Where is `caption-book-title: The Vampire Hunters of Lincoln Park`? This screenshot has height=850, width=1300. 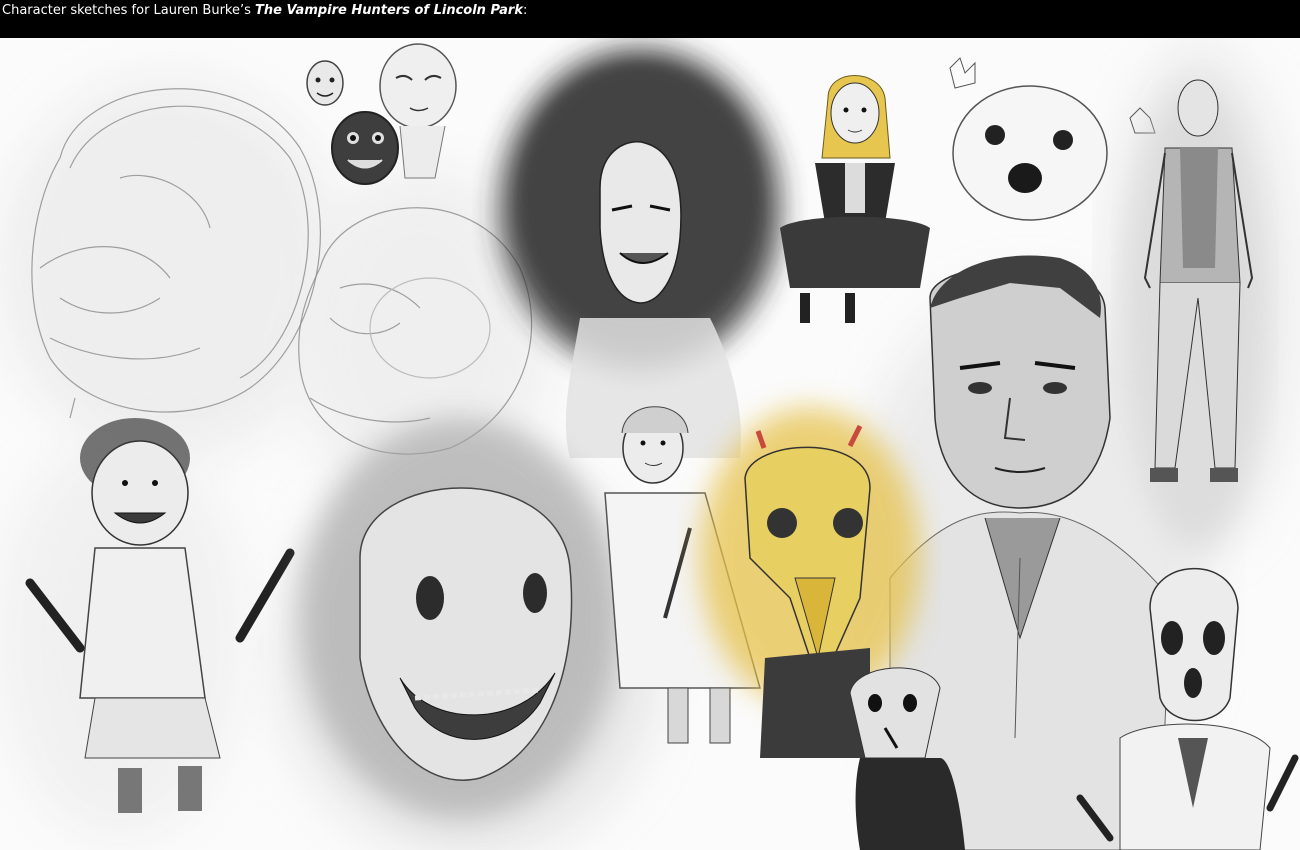
caption-book-title: The Vampire Hunters of Lincoln Park is located at coordinates (389, 10).